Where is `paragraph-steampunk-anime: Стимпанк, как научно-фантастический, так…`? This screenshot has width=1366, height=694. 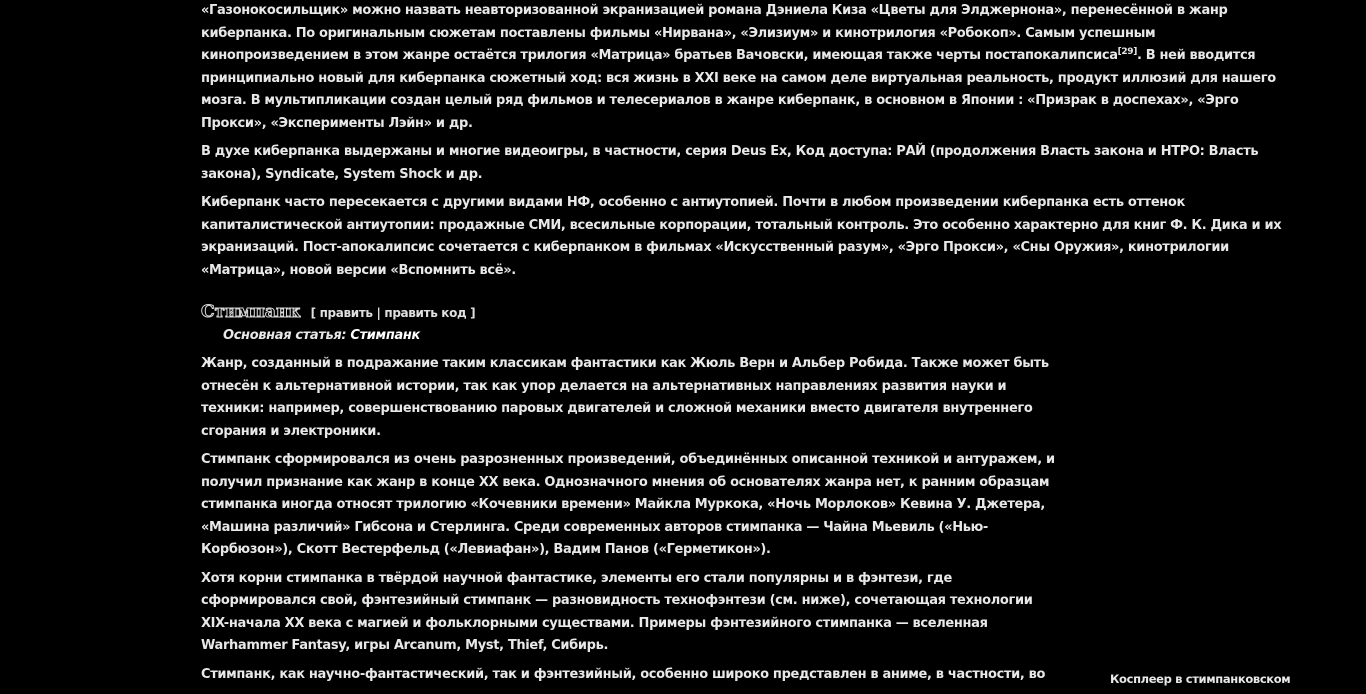 paragraph-steampunk-anime: Стимпанк, как научно-фантастический, так… is located at coordinates (623, 674).